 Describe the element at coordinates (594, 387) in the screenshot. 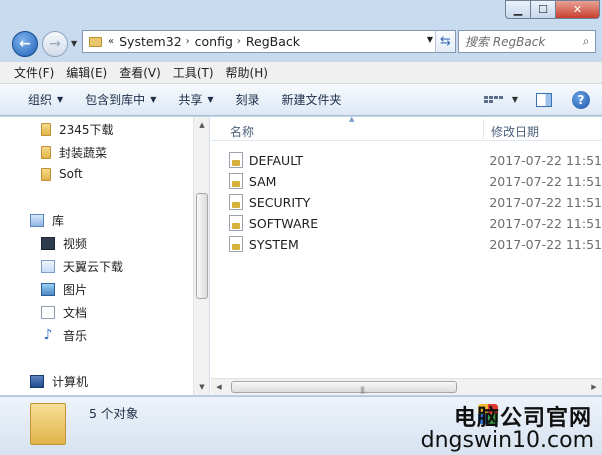

I see `scroll-right-icon: ▶` at that location.